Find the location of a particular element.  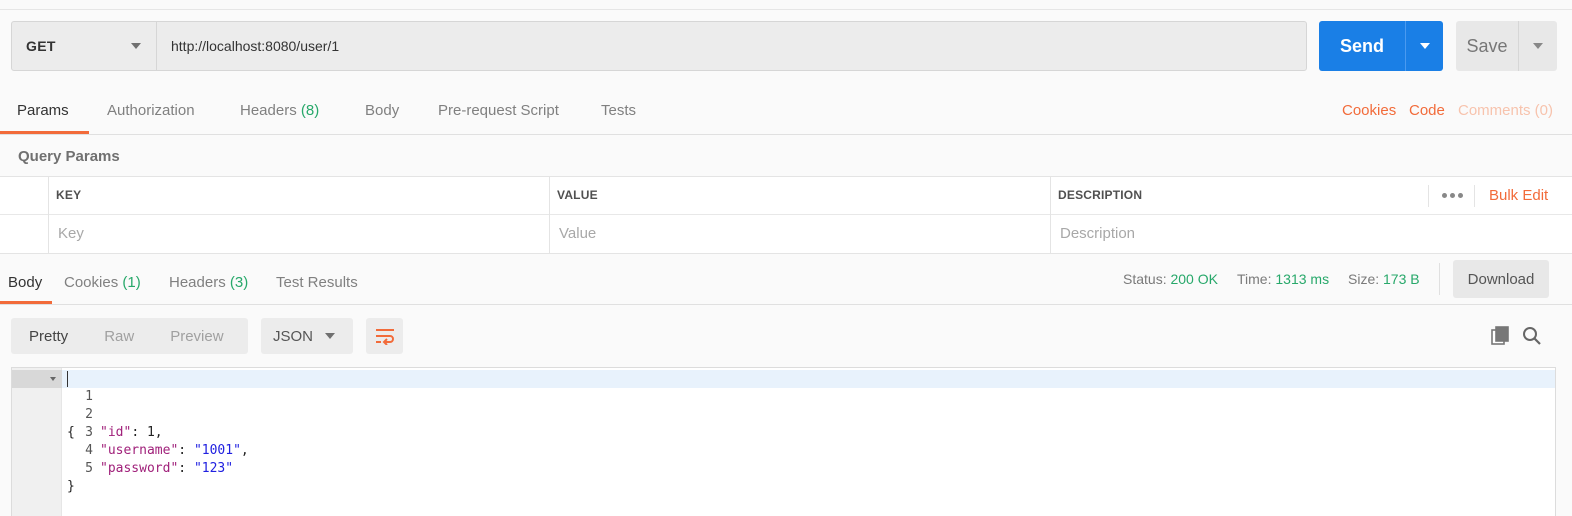

send-button: Send is located at coordinates (1362, 46).